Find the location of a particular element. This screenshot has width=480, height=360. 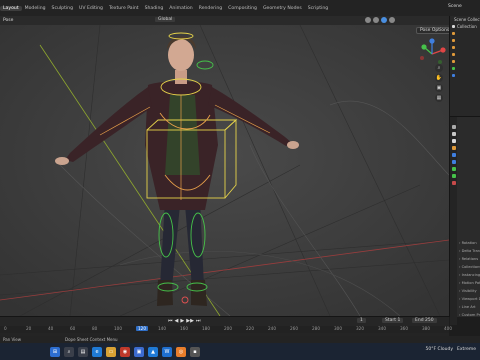

frame-tick-label: 400 is located at coordinates (448, 328).